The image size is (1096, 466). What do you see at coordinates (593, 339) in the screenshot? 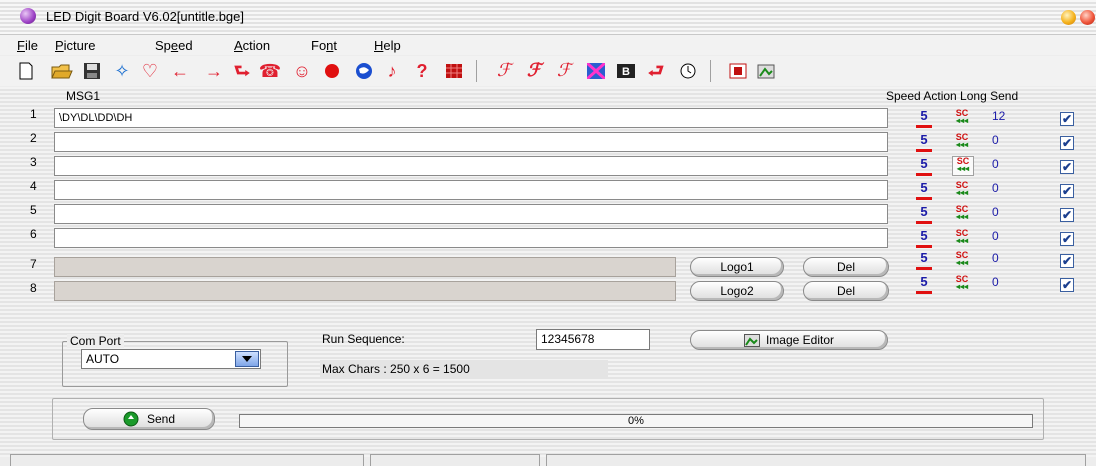
I see `run-sequence-input: 12345678` at bounding box center [593, 339].